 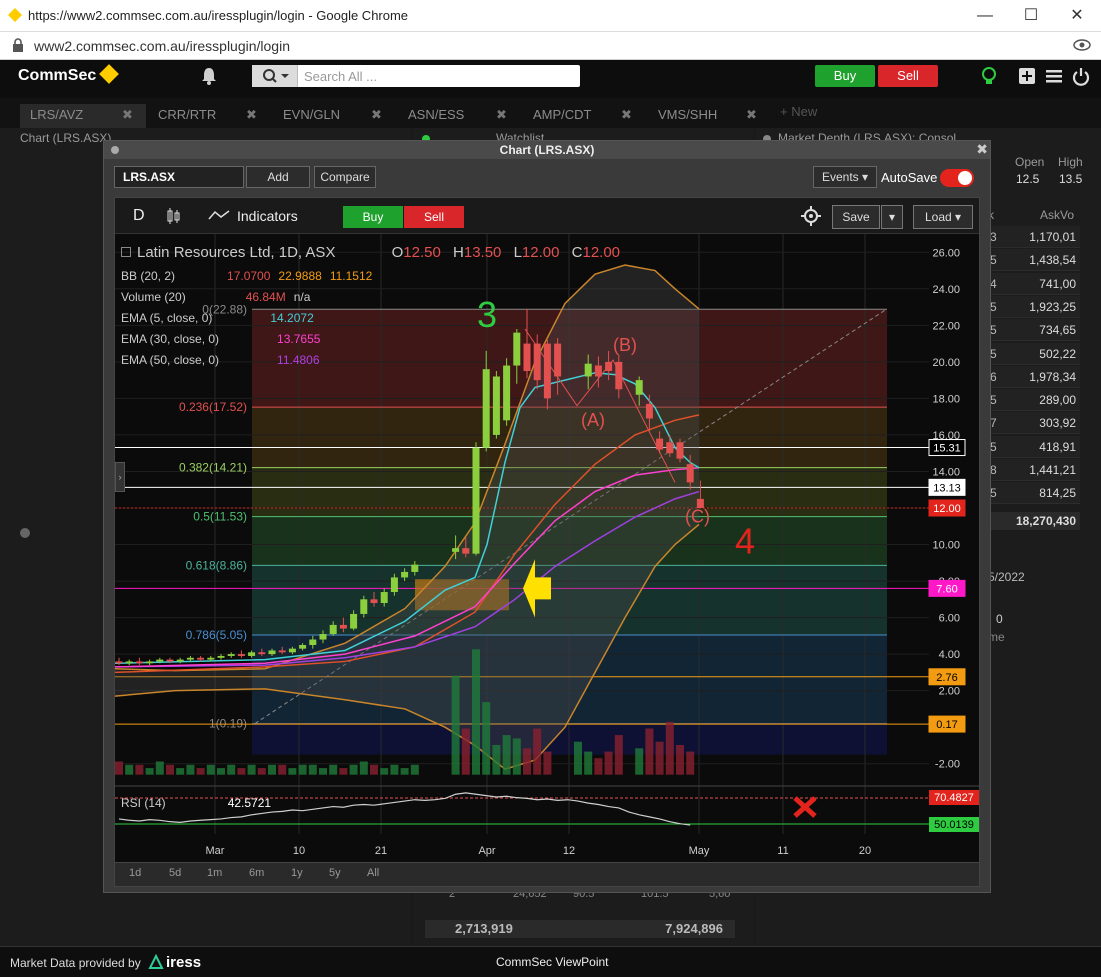 What do you see at coordinates (580, 929) in the screenshot?
I see `watchlist-totals: 2,713,919 7,924,896` at bounding box center [580, 929].